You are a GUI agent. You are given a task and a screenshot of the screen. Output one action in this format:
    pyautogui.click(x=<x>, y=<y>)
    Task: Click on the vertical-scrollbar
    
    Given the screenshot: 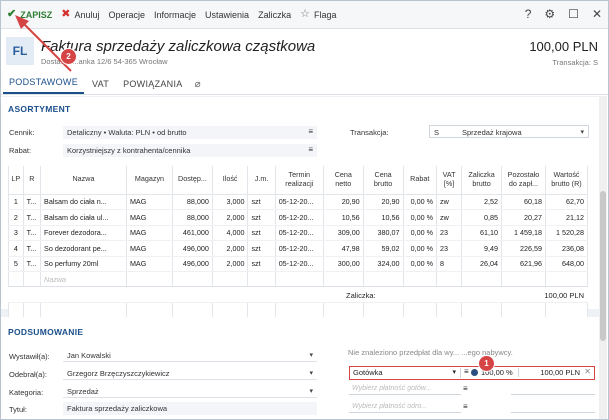 What is the action you would take?
    pyautogui.click(x=603, y=257)
    